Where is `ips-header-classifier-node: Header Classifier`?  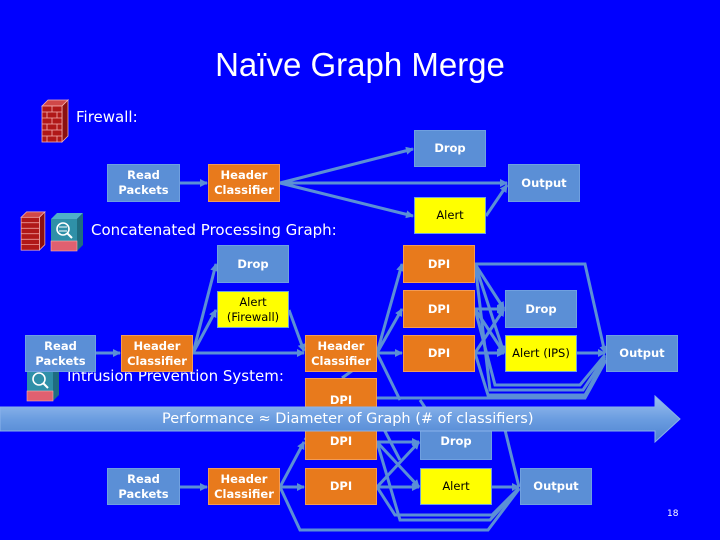
ips-header-classifier-node: Header Classifier is located at coordinates (244, 486).